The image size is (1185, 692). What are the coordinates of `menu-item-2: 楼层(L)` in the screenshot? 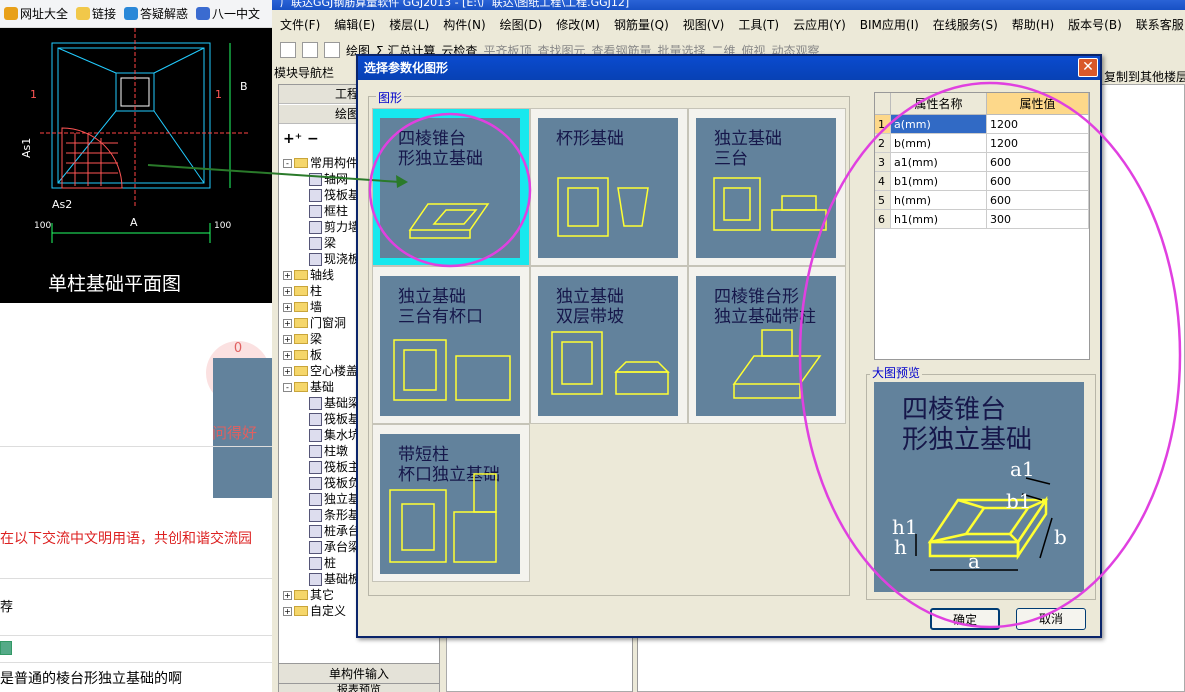 It's located at (409, 24).